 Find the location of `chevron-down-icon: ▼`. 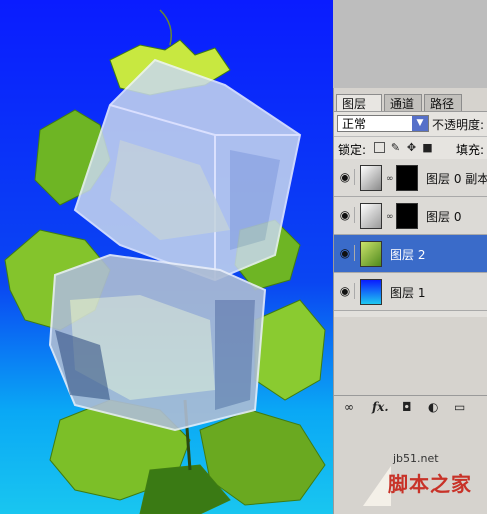

chevron-down-icon: ▼ is located at coordinates (420, 123).